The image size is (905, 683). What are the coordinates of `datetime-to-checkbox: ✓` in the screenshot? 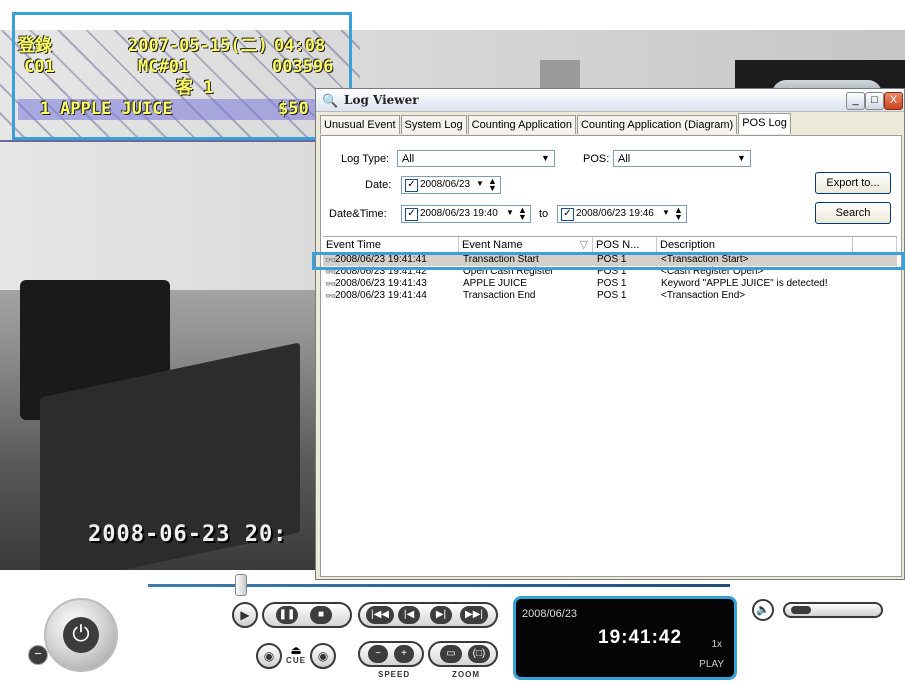 It's located at (567, 214).